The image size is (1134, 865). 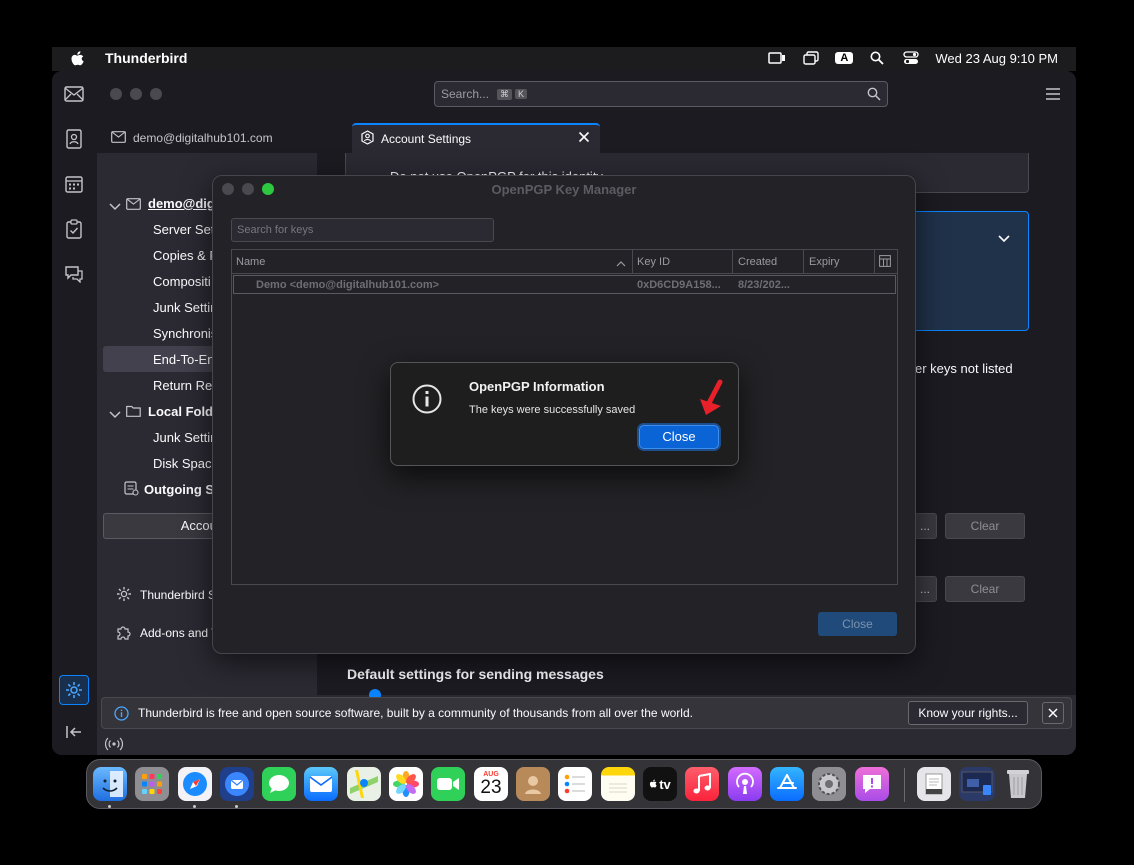 I want to click on key-search-input: Search for keys, so click(x=362, y=230).